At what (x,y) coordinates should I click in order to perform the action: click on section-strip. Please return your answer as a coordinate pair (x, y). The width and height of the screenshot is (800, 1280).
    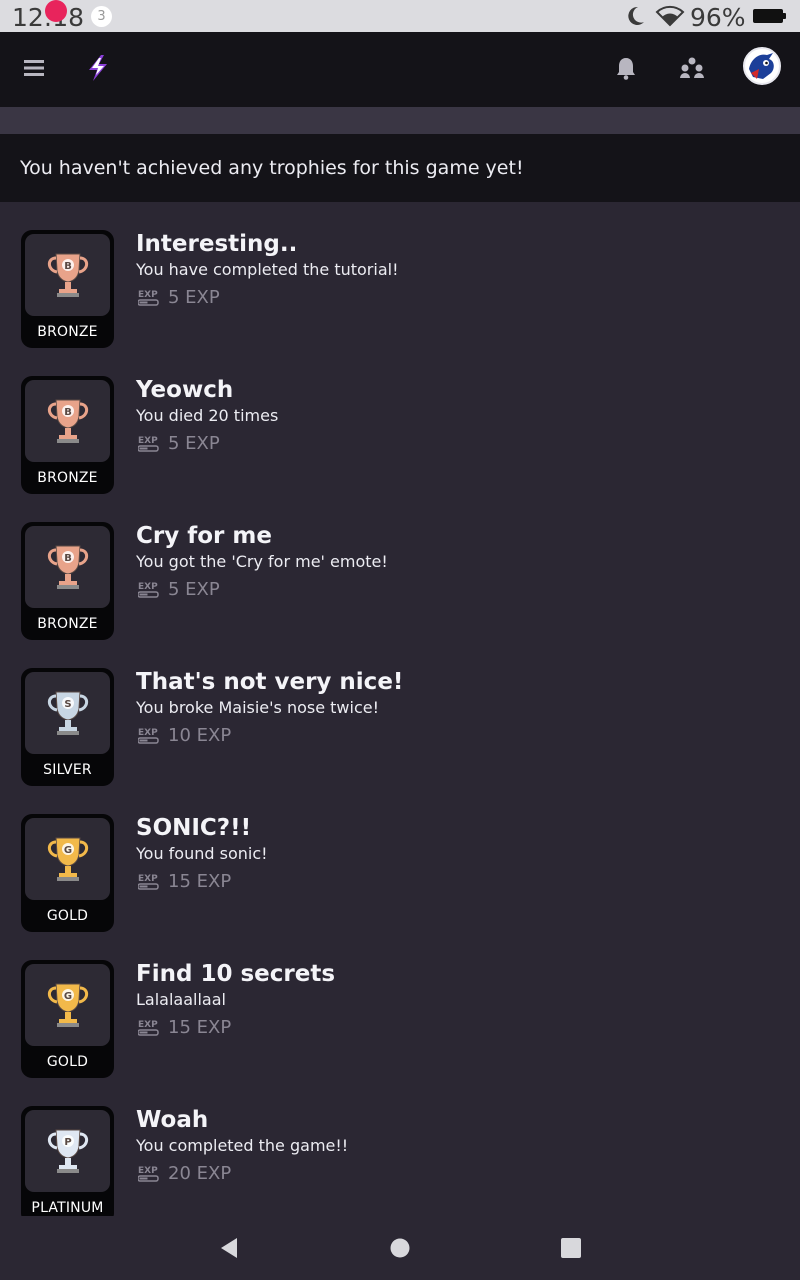
    Looking at the image, I should click on (400, 120).